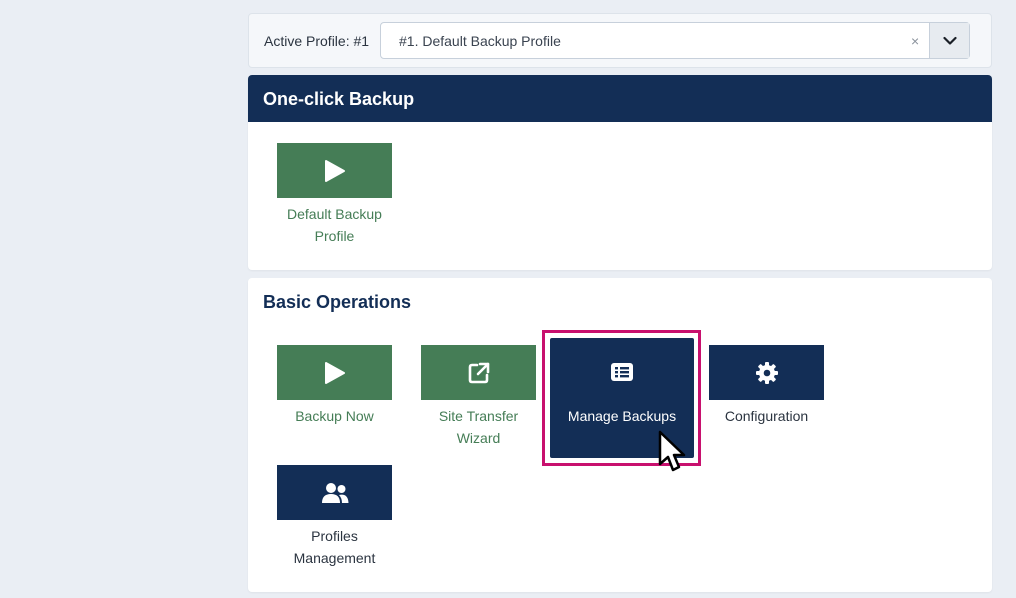 The image size is (1016, 598). I want to click on default-backup-profile-label: Default Backup Profile, so click(334, 225).